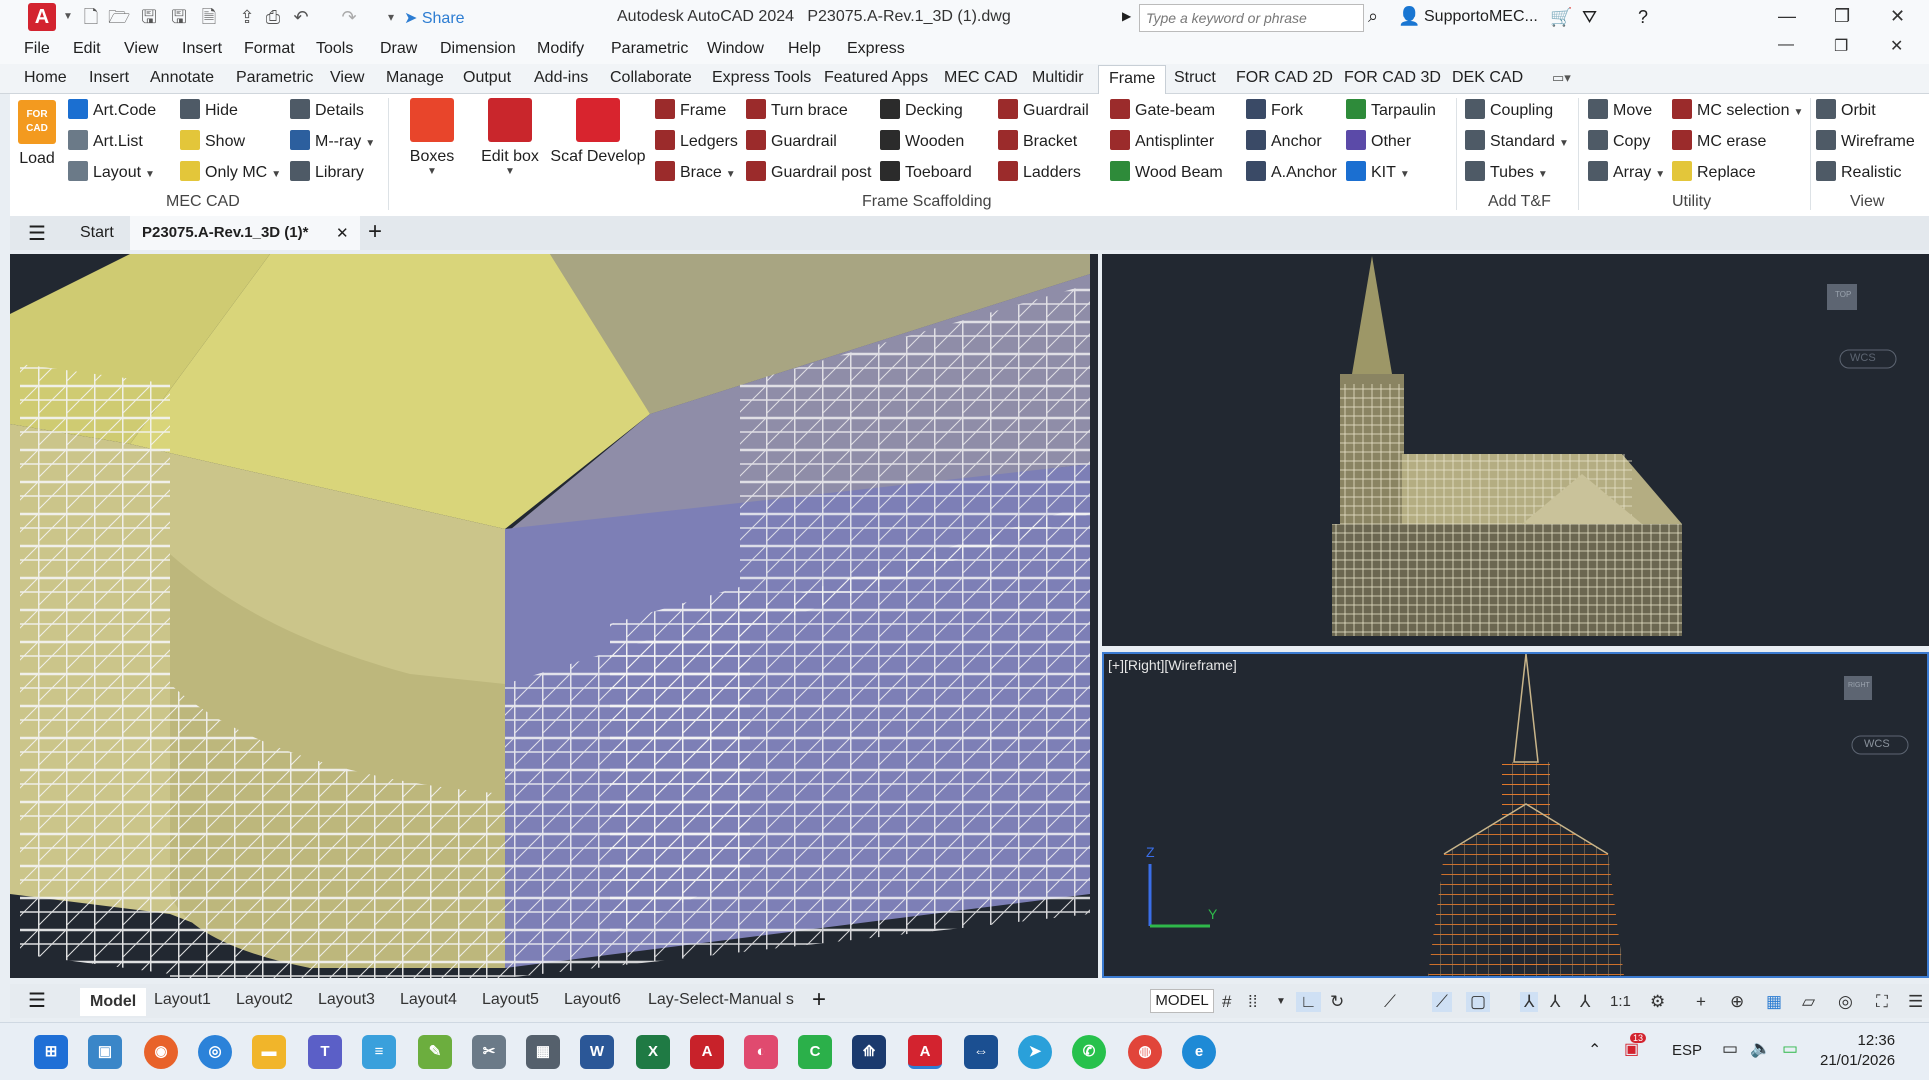 This screenshot has width=1929, height=1080. I want to click on show-button: Show, so click(212, 142).